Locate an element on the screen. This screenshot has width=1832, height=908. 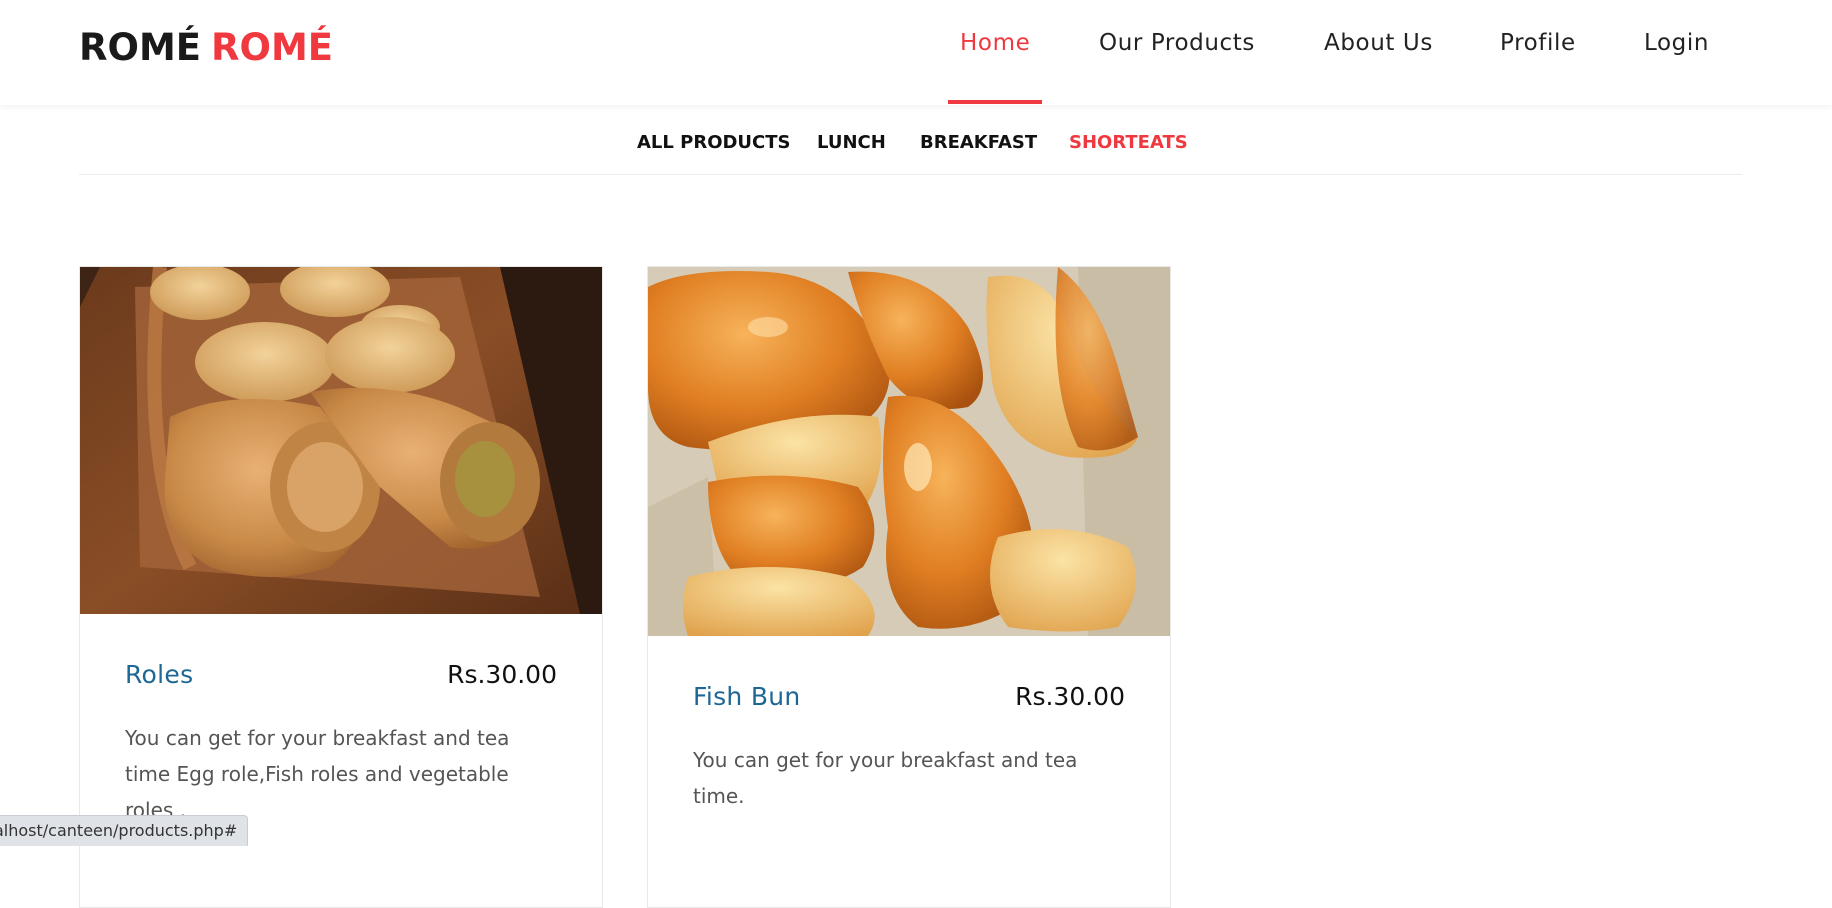
browser-status-bar: alhost/canteen/products.php# is located at coordinates (124, 830).